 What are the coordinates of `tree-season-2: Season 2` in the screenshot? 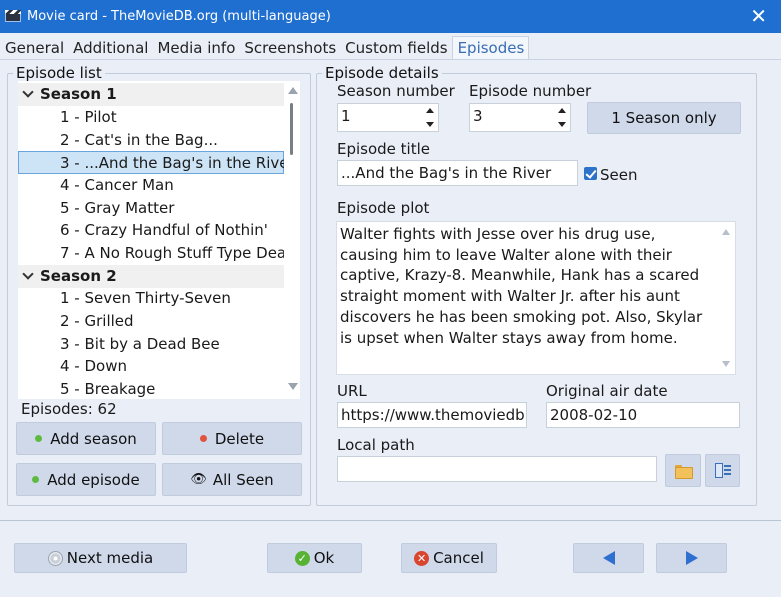 It's located at (151, 276).